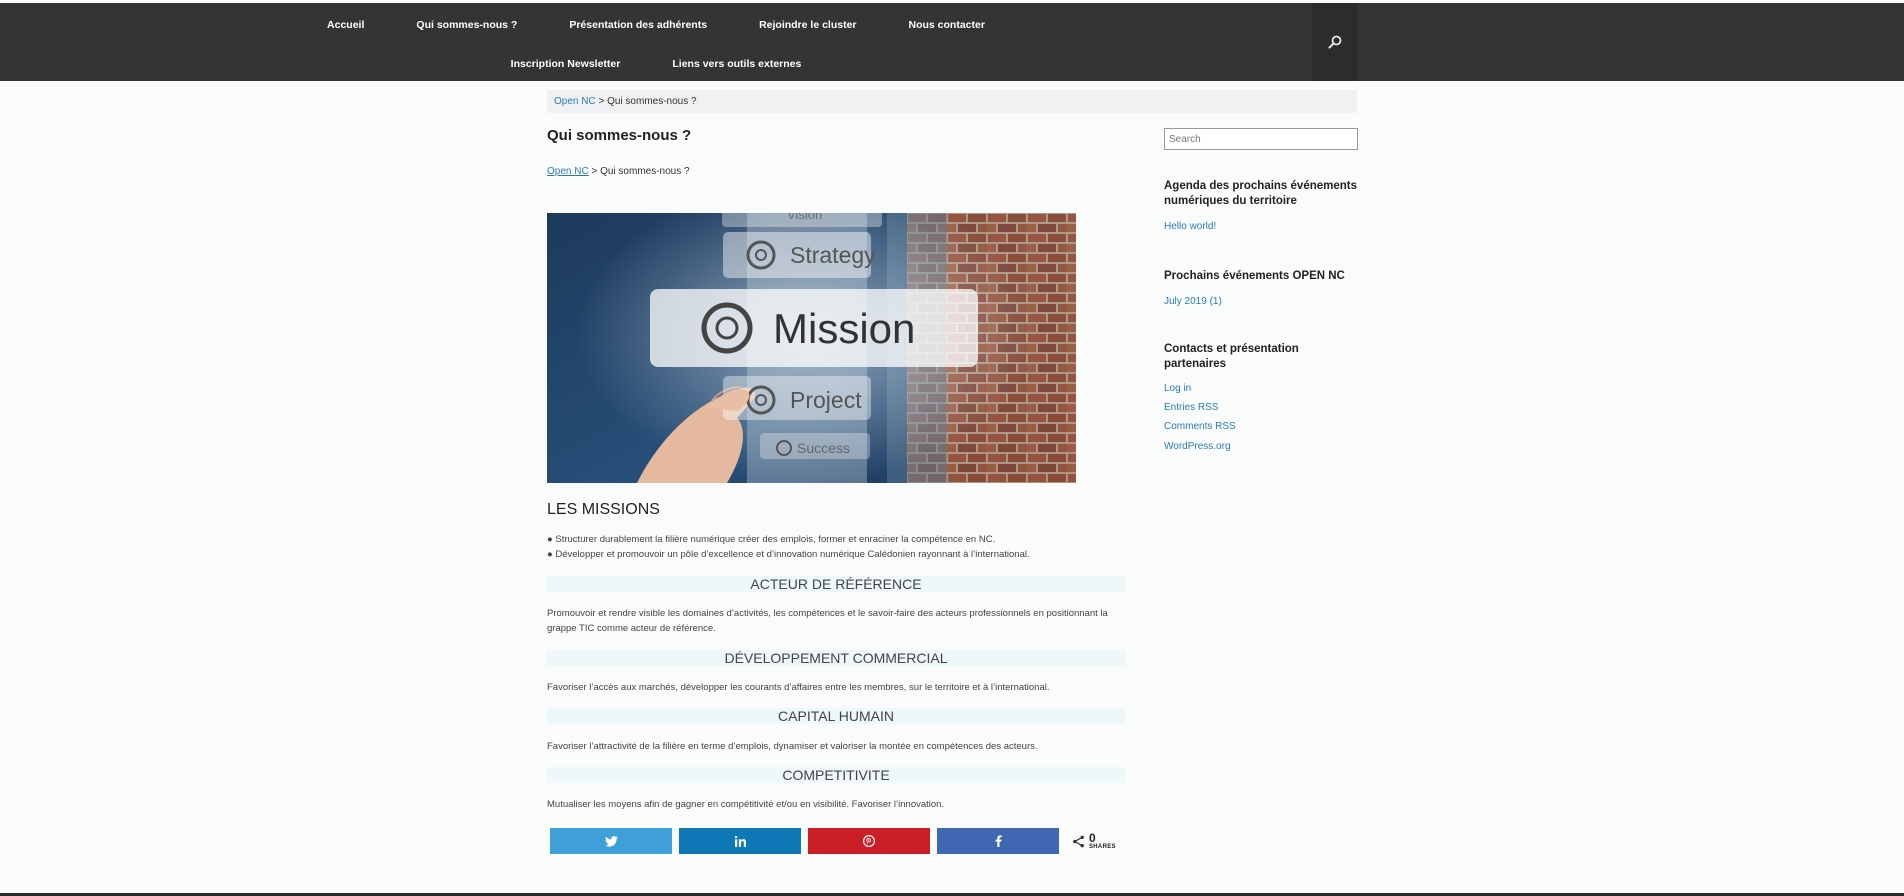  I want to click on missions-heading: LES MISSIONS, so click(603, 509).